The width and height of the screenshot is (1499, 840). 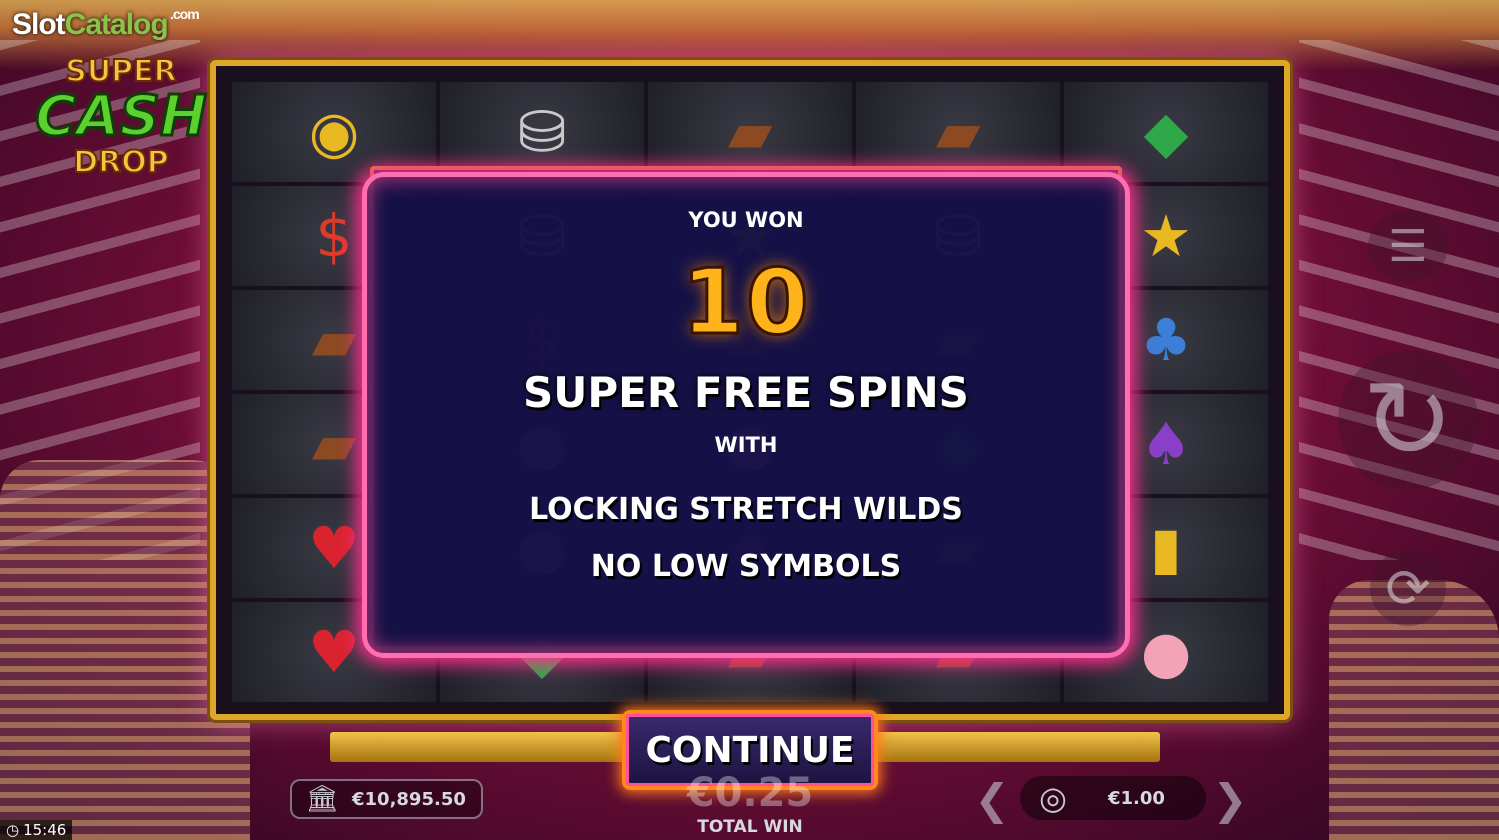 I want to click on bonus-icon: ★, so click(x=1166, y=236).